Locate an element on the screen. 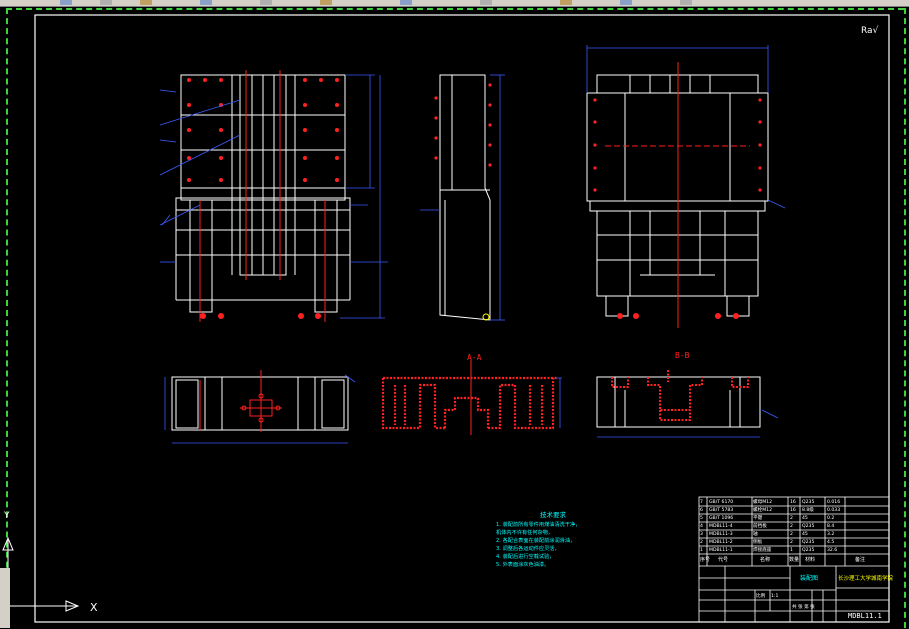 This screenshot has width=909, height=629. scale-label: 比例 is located at coordinates (761, 595).